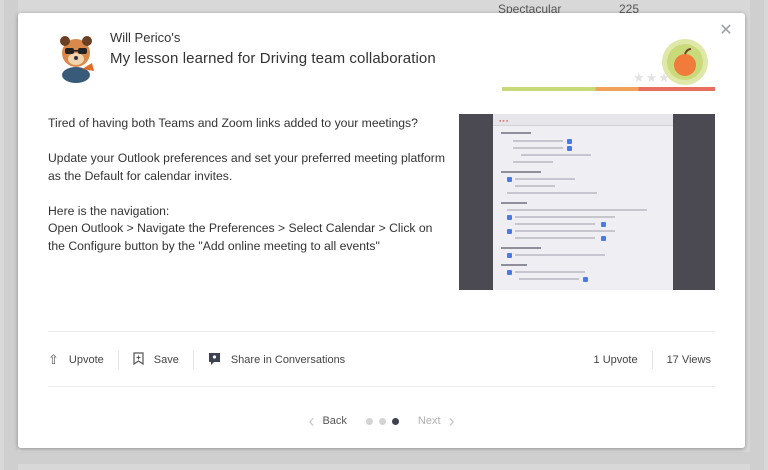 Image resolution: width=768 pixels, height=470 pixels. I want to click on window-controls-icon: ●●●, so click(504, 120).